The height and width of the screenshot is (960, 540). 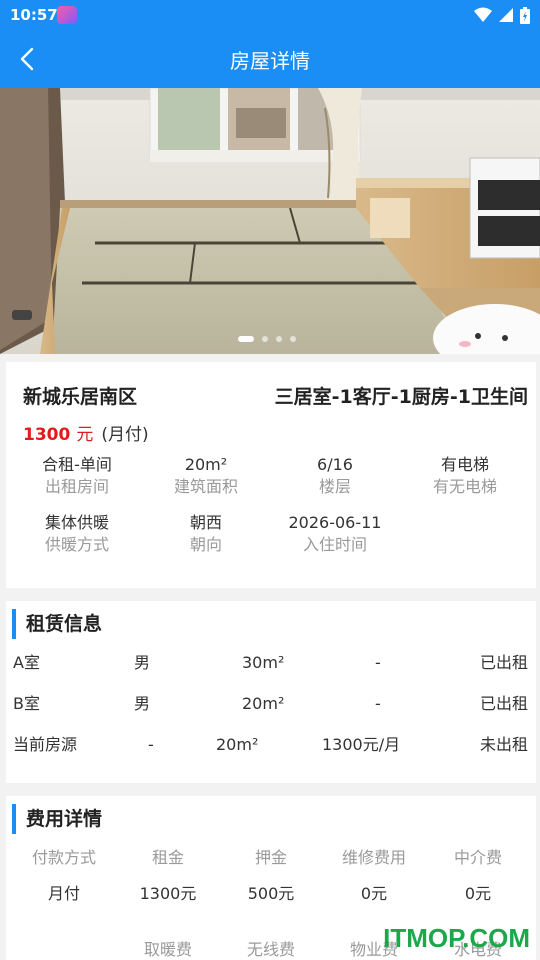 I want to click on attribute-value: 6/16, so click(x=335, y=464).